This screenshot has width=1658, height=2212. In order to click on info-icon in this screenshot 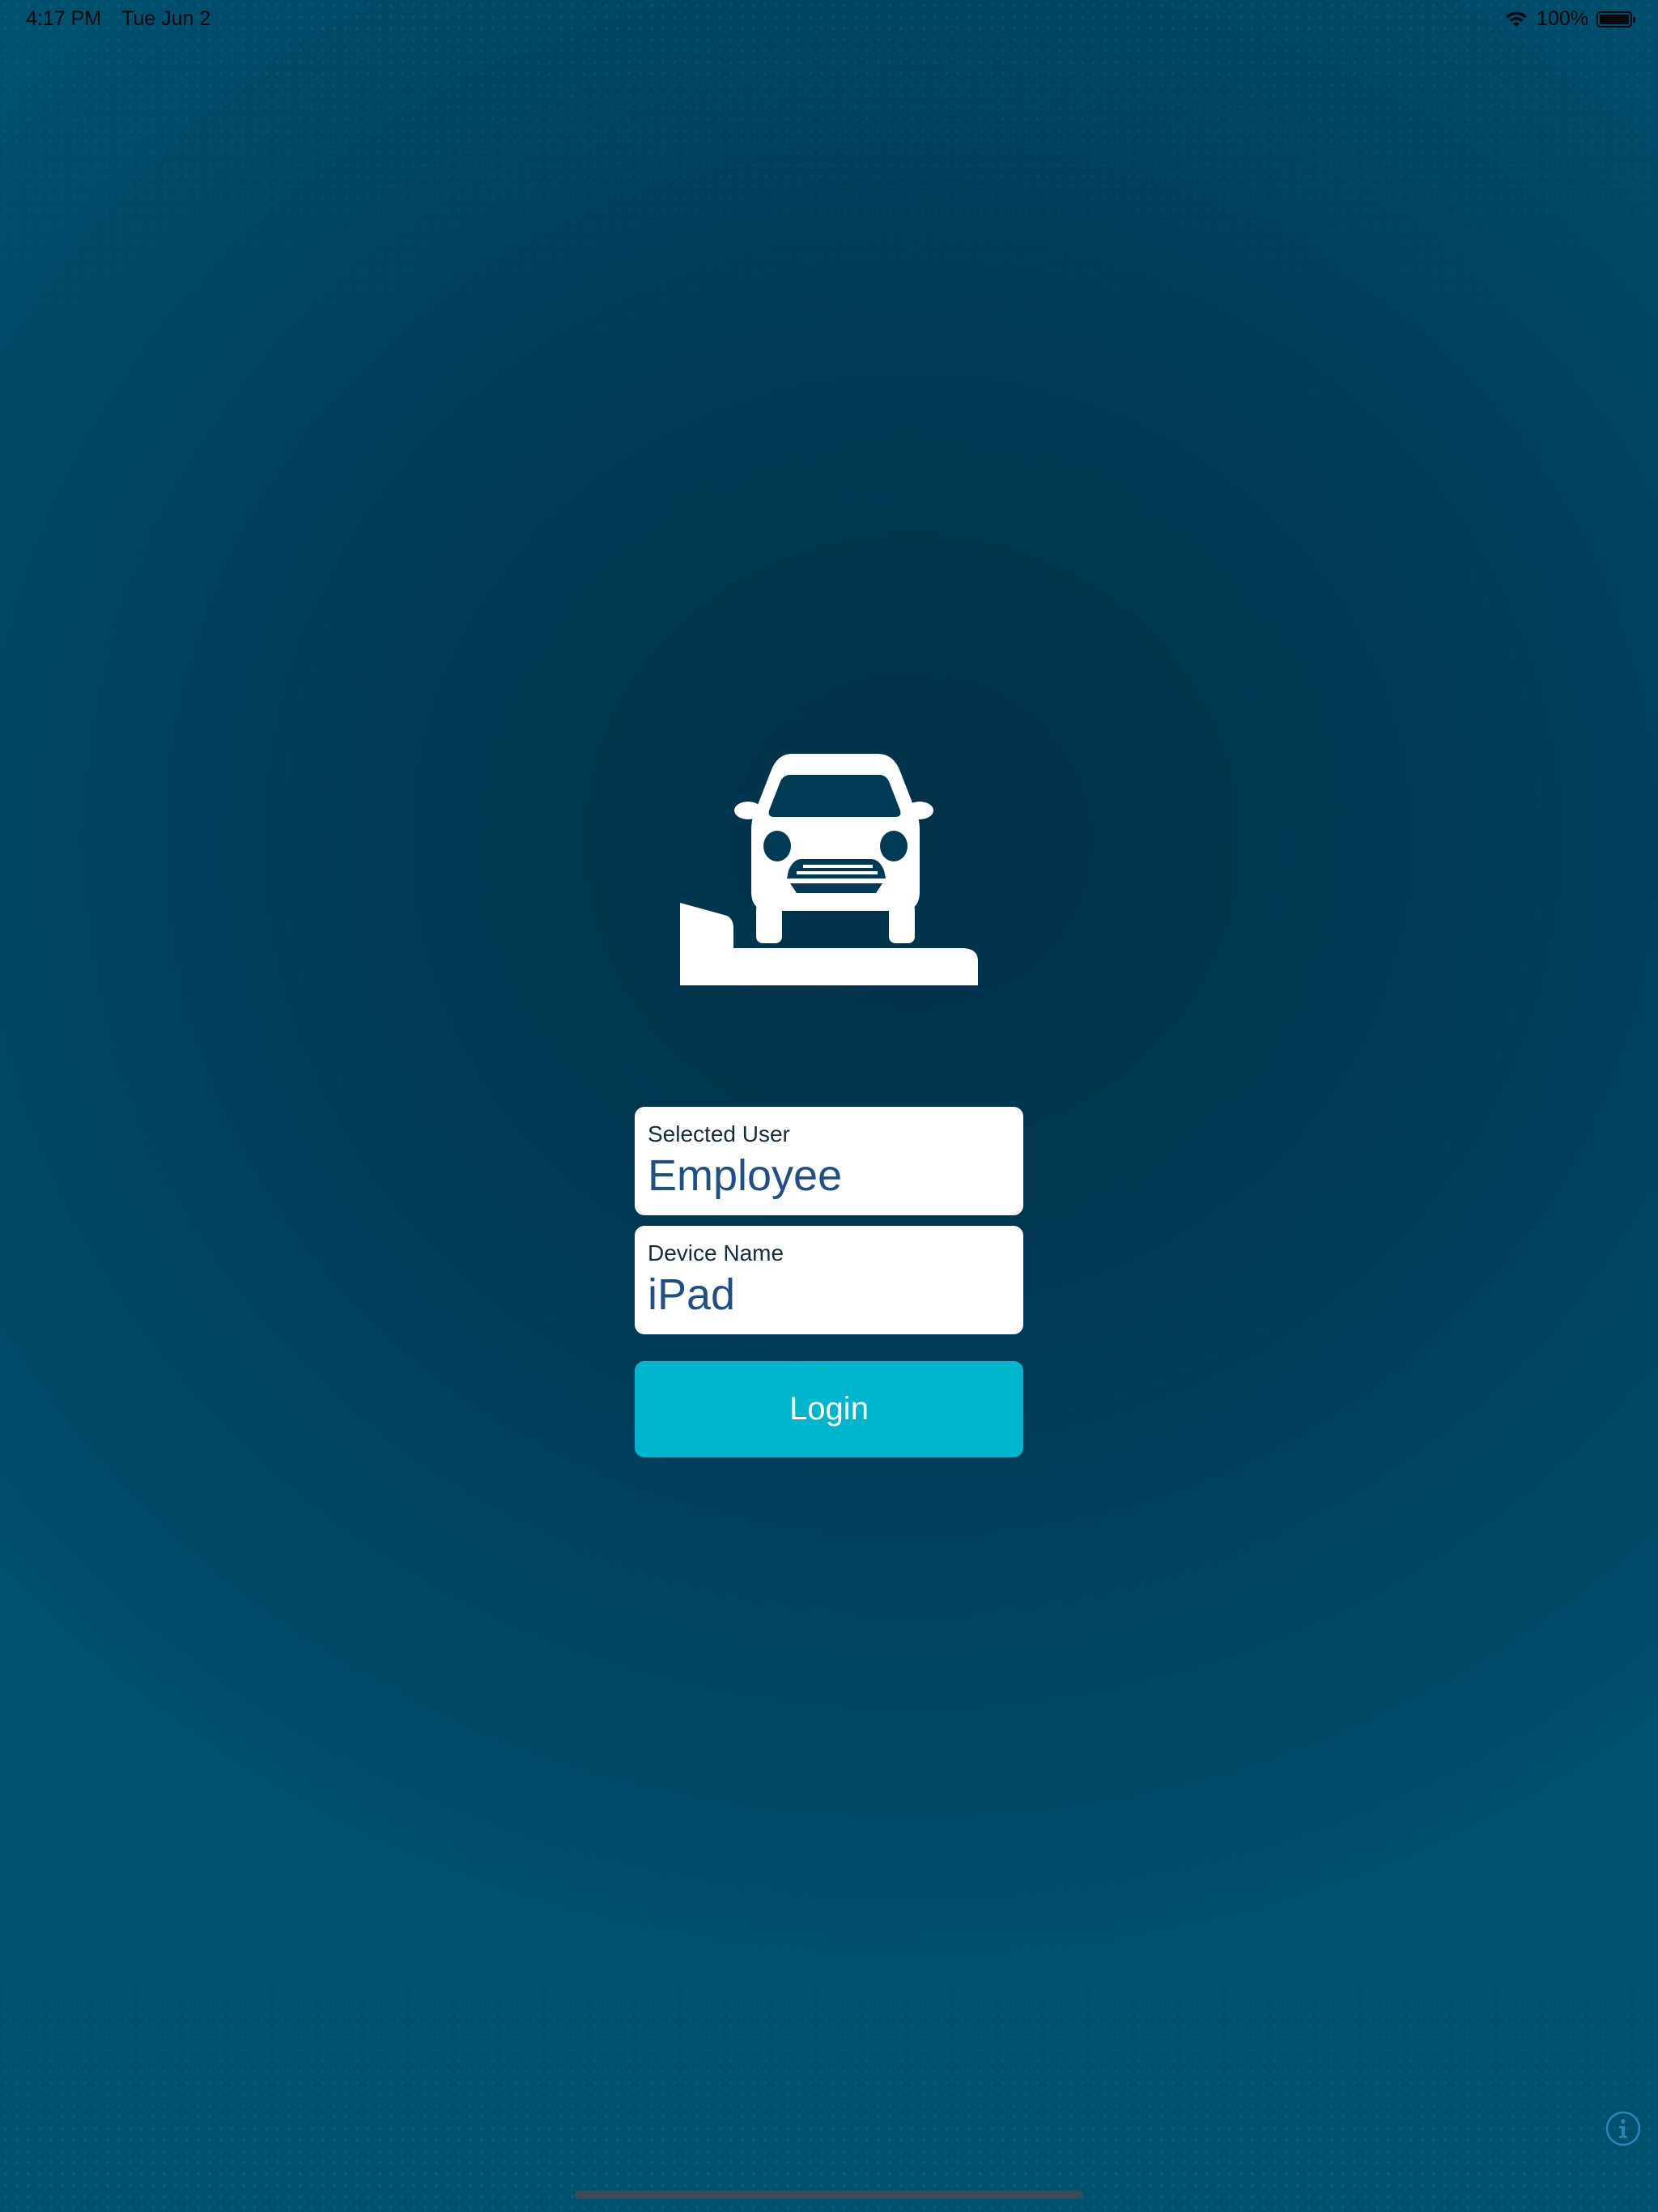, I will do `click(1623, 2129)`.